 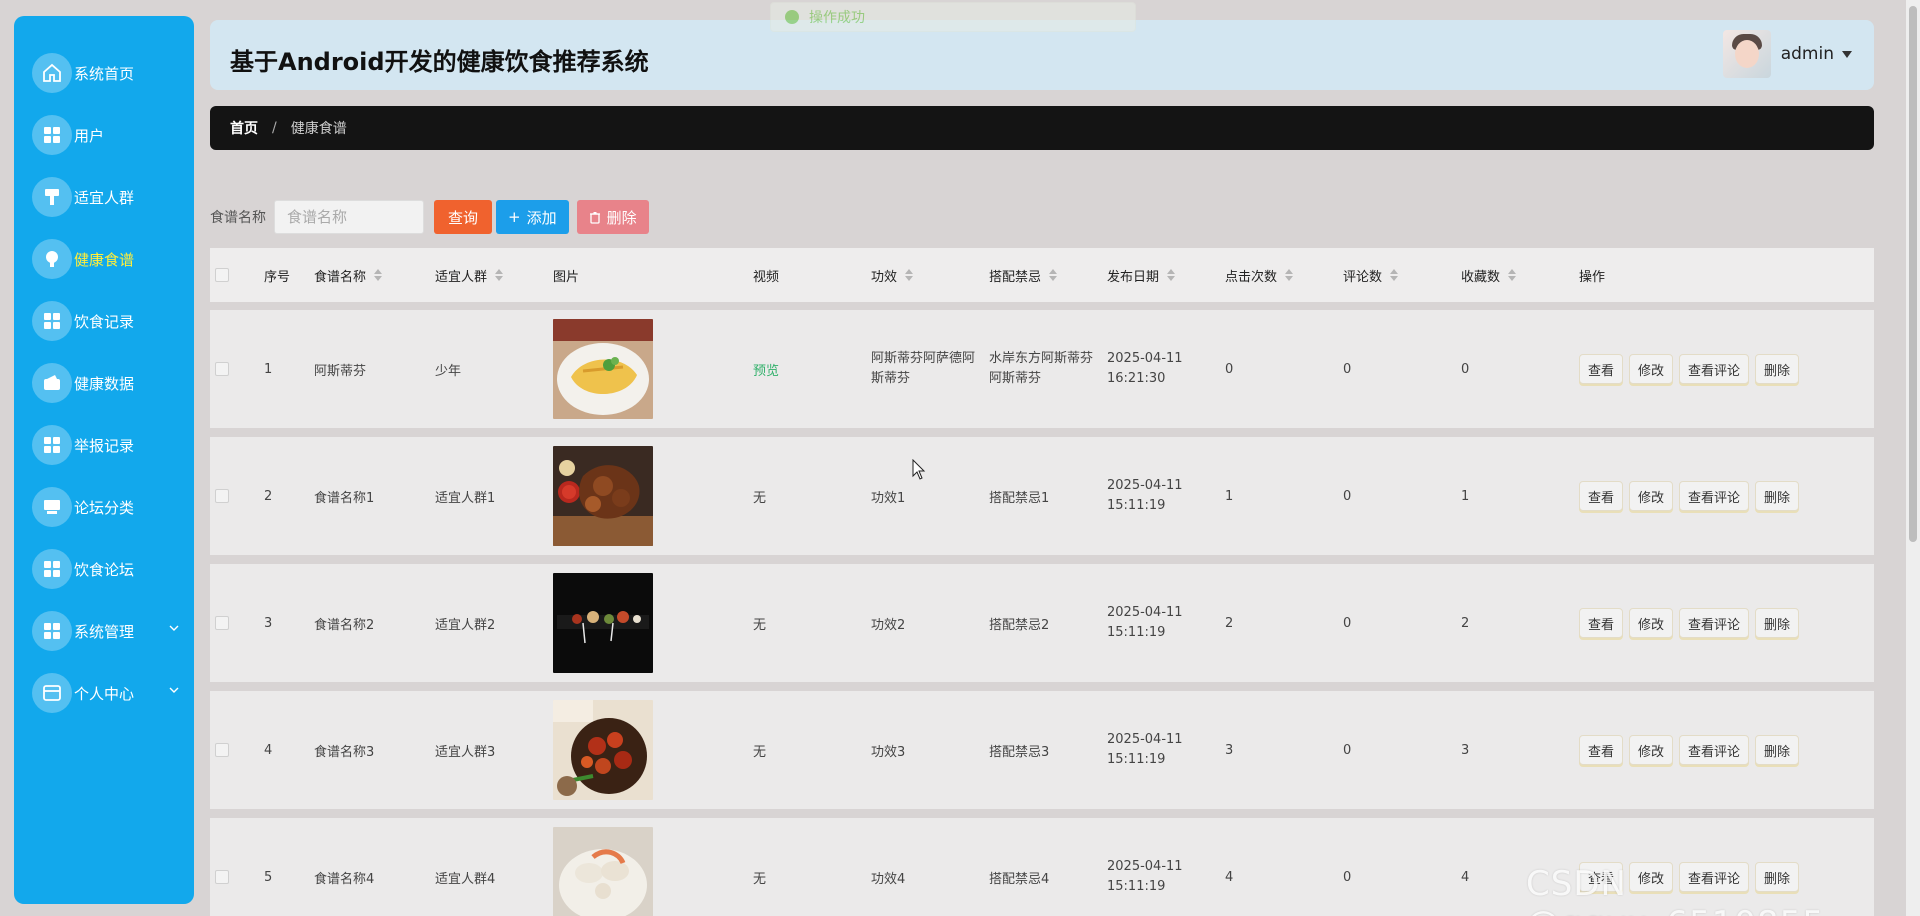 What do you see at coordinates (1259, 275) in the screenshot?
I see `header-clicks: 点击次数` at bounding box center [1259, 275].